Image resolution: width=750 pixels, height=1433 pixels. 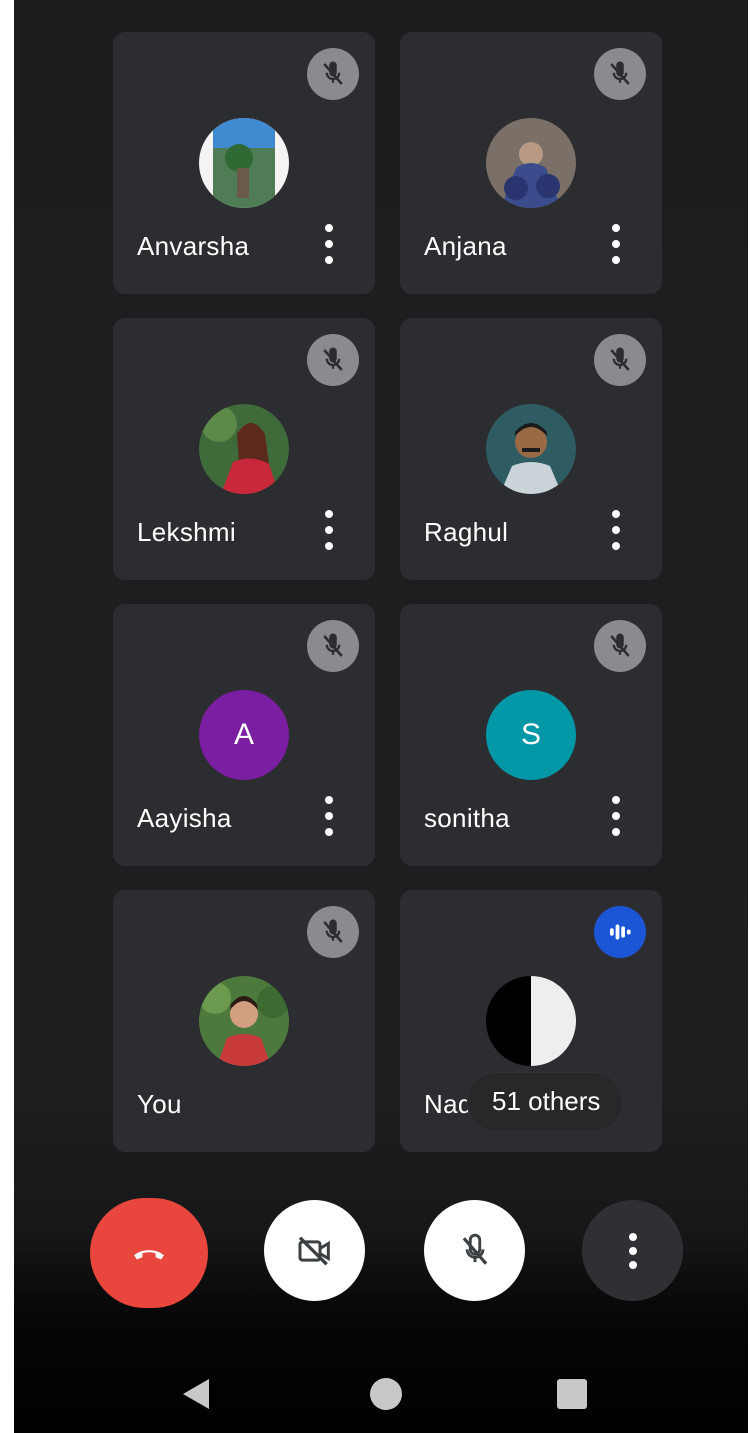 I want to click on home-icon, so click(x=386, y=1394).